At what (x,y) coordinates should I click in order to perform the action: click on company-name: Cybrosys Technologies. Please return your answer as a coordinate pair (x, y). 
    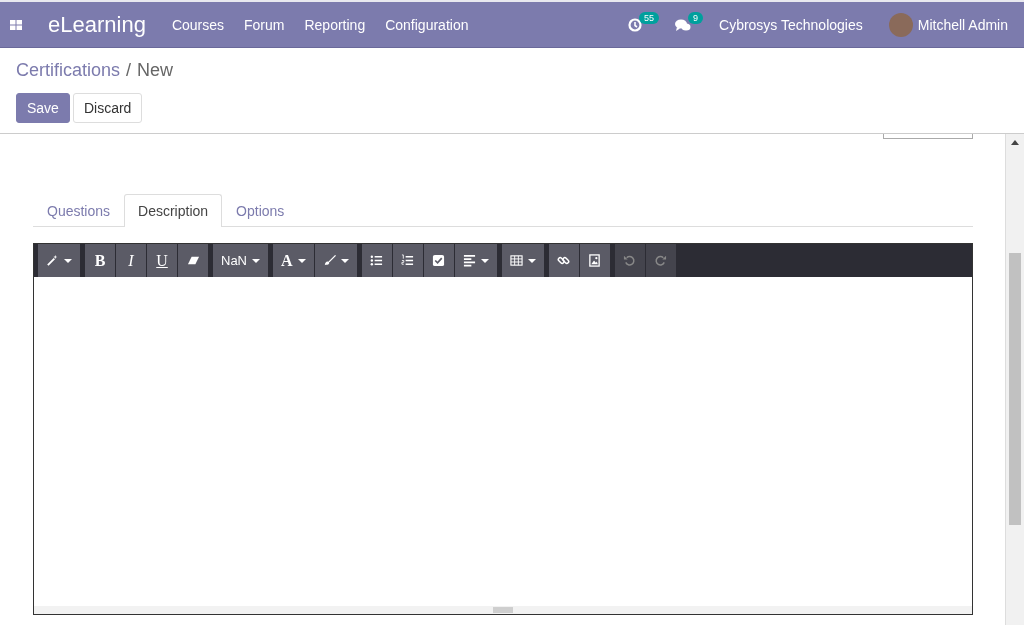
    Looking at the image, I should click on (791, 24).